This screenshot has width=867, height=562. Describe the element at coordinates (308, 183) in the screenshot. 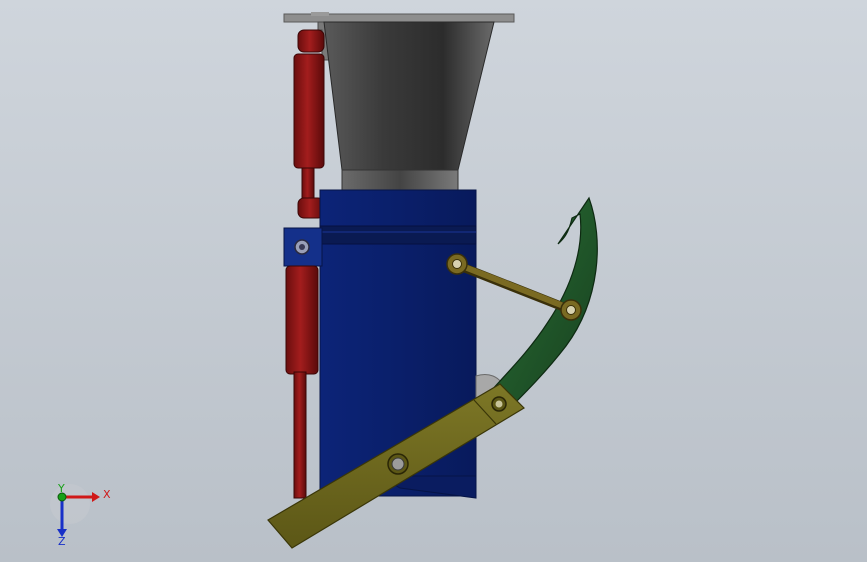

I see `upper-cylinder-rod` at that location.